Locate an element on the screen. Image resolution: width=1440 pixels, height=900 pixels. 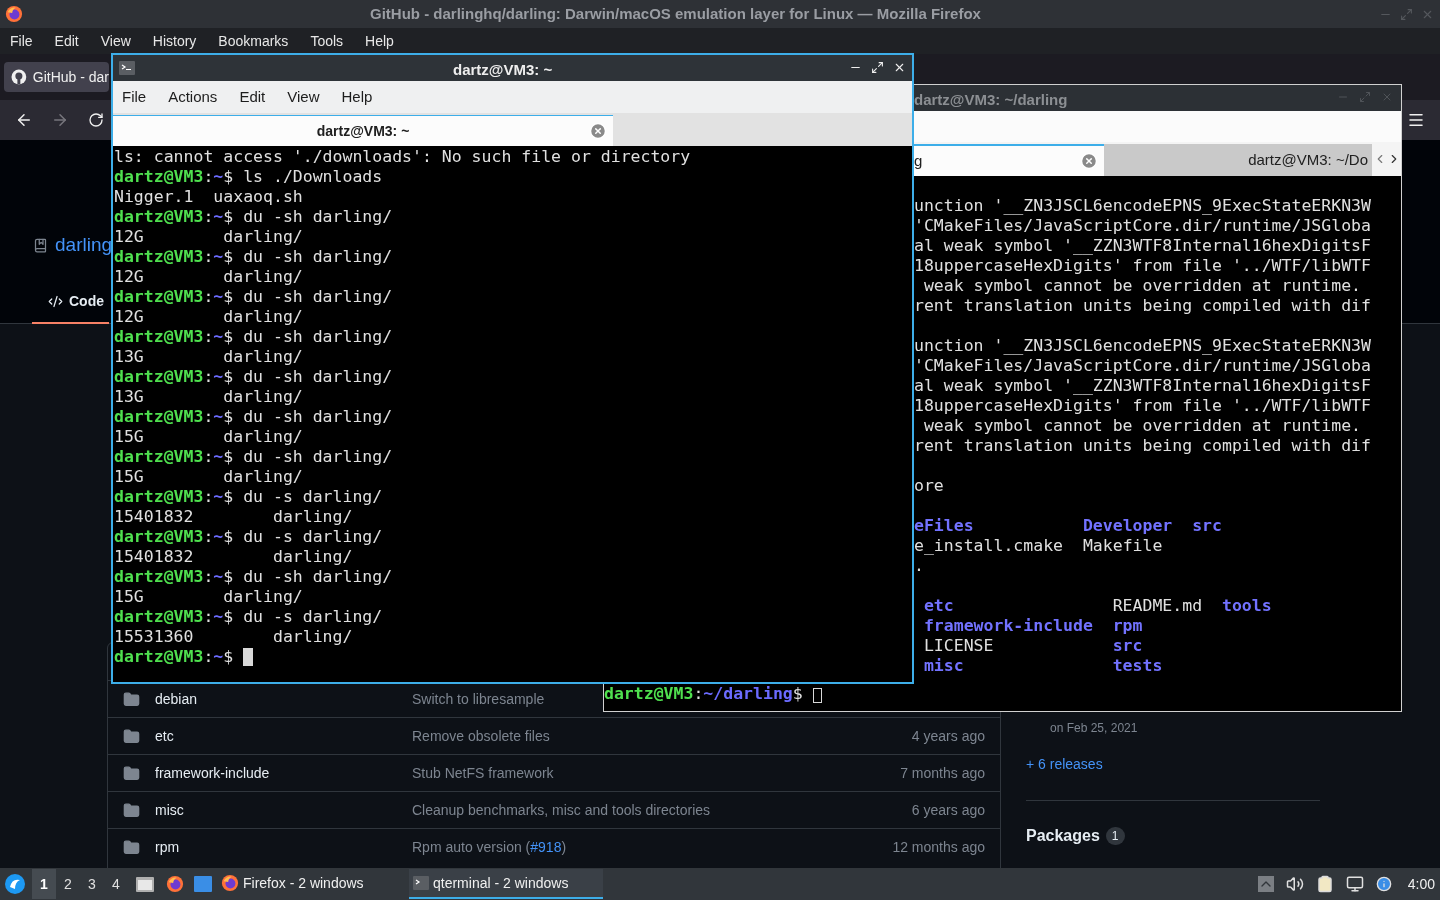
file-row: misc Cleanup benchmarks, misc and tools directories 6 years ago is located at coordinates (554, 809).